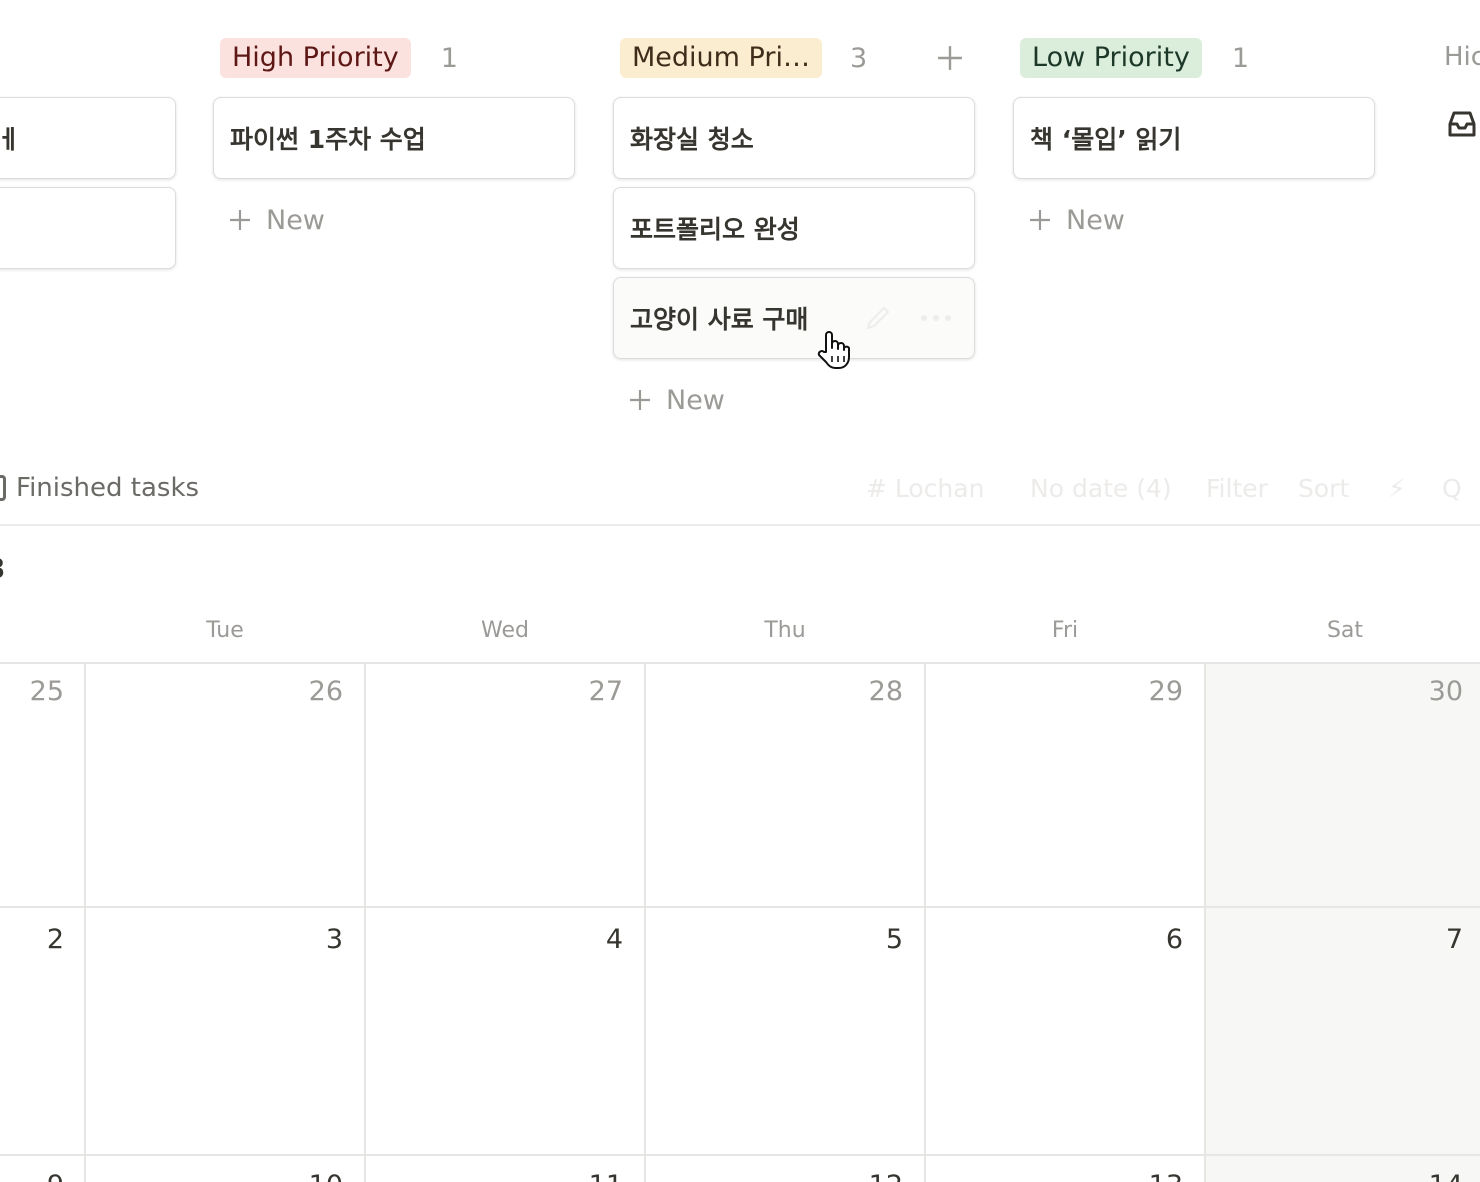  I want to click on board-card, so click(88, 228).